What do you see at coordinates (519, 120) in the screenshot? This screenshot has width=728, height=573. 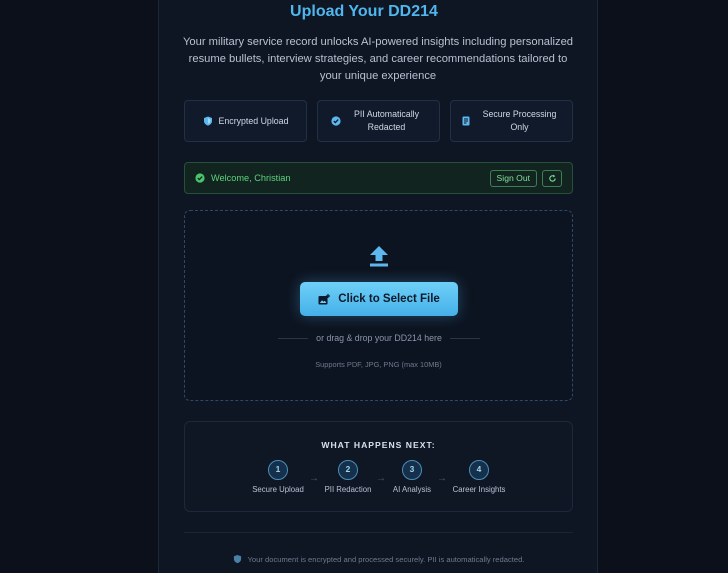 I see `feature-label: Secure Processing Only` at bounding box center [519, 120].